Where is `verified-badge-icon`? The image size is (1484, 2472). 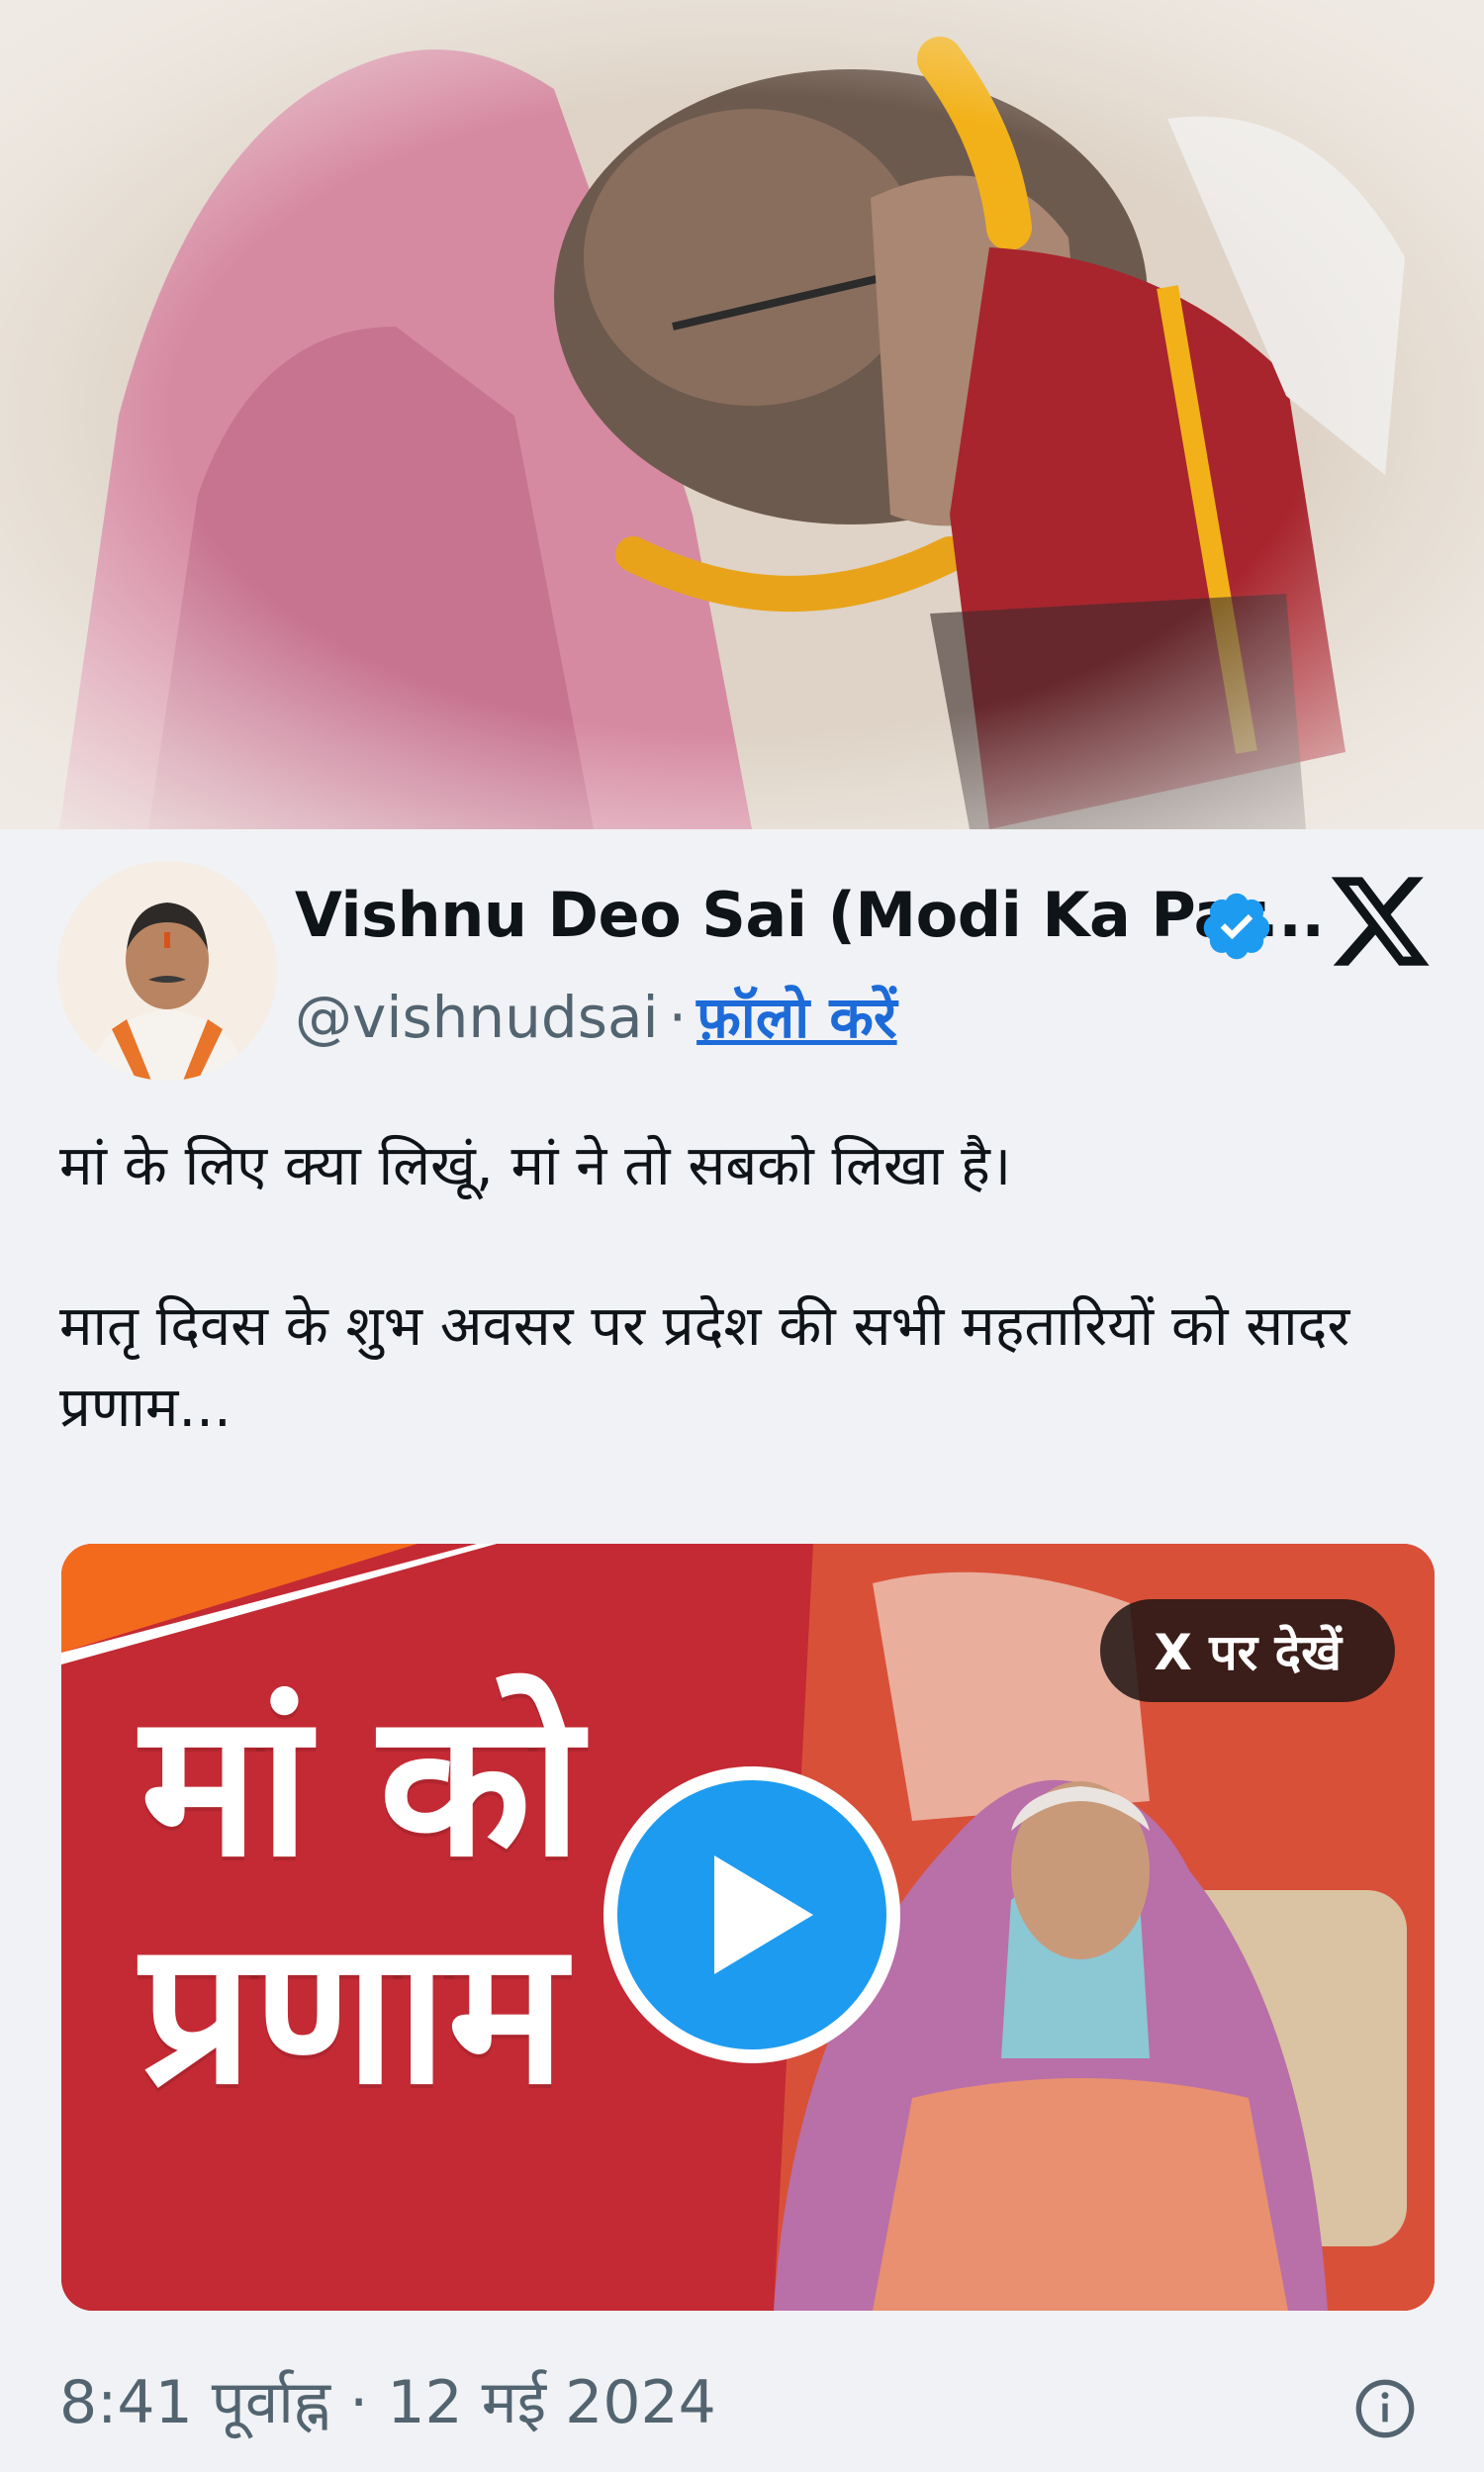 verified-badge-icon is located at coordinates (1236, 926).